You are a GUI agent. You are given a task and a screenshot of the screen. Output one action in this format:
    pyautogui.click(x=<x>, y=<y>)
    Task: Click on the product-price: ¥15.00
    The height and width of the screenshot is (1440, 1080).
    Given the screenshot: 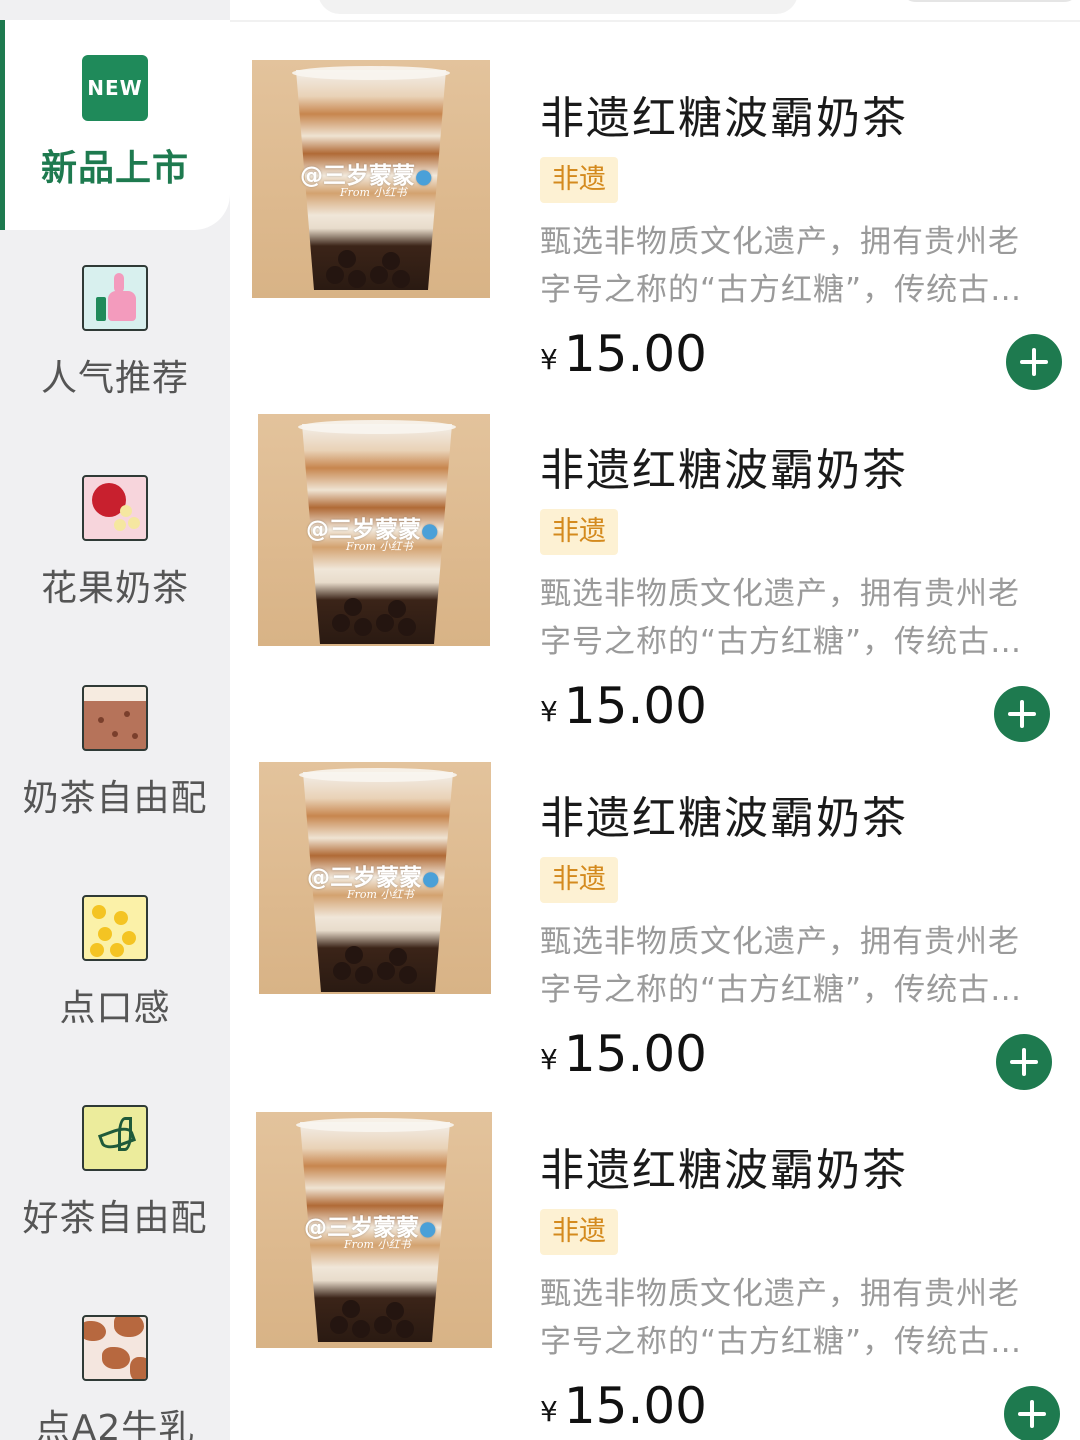 What is the action you would take?
    pyautogui.click(x=623, y=1406)
    